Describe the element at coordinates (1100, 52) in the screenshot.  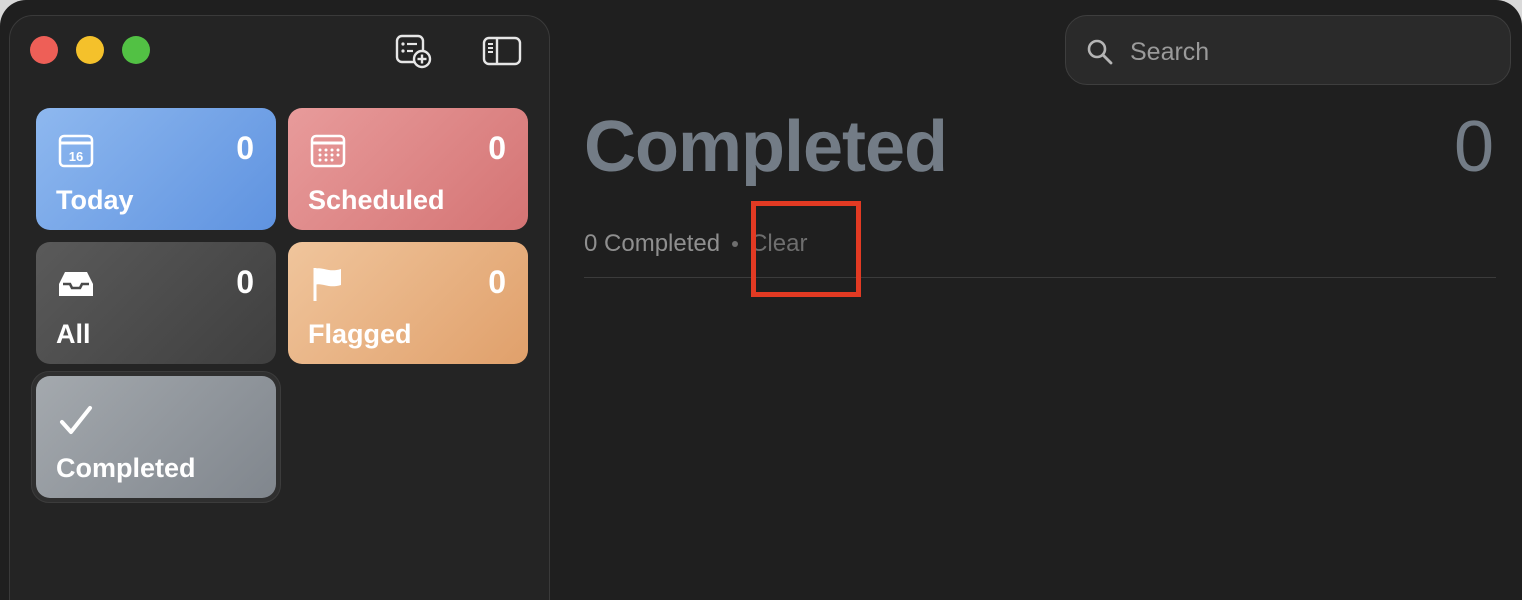
I see `search-icon` at that location.